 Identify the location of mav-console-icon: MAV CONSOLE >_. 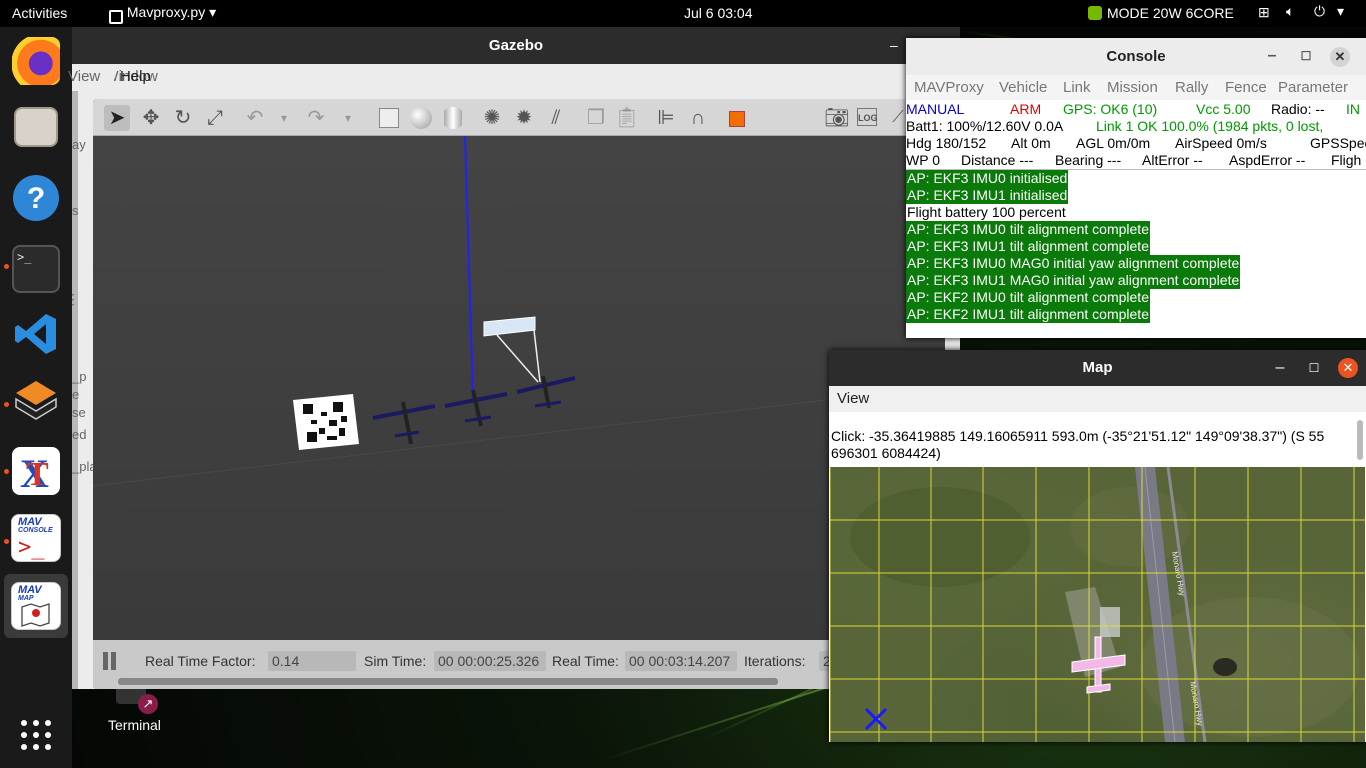
(36, 538).